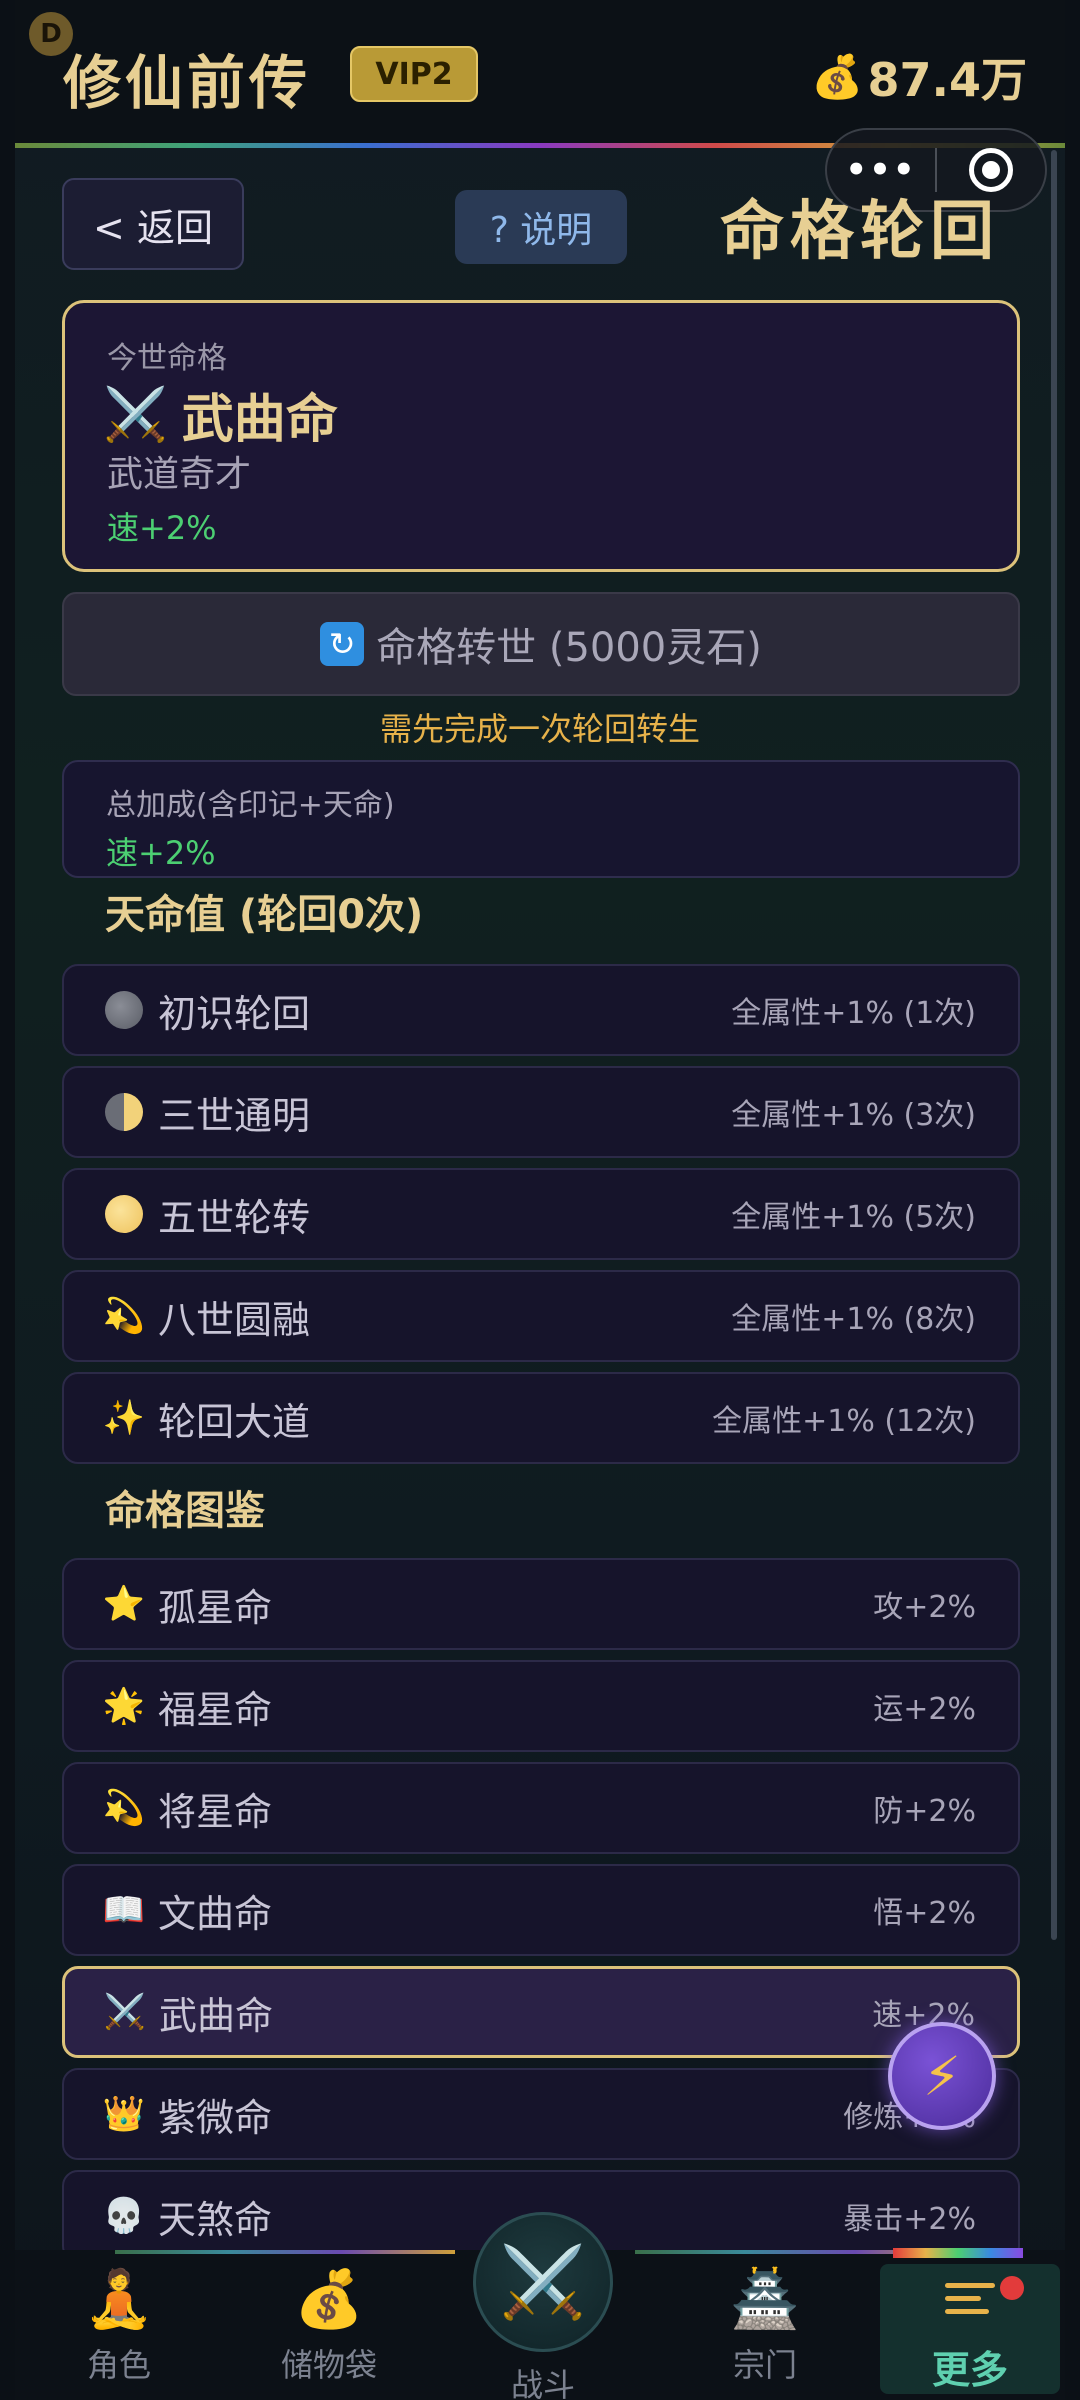 The image size is (1080, 2400). Describe the element at coordinates (124, 2216) in the screenshot. I see `skull-icon: 💀` at that location.